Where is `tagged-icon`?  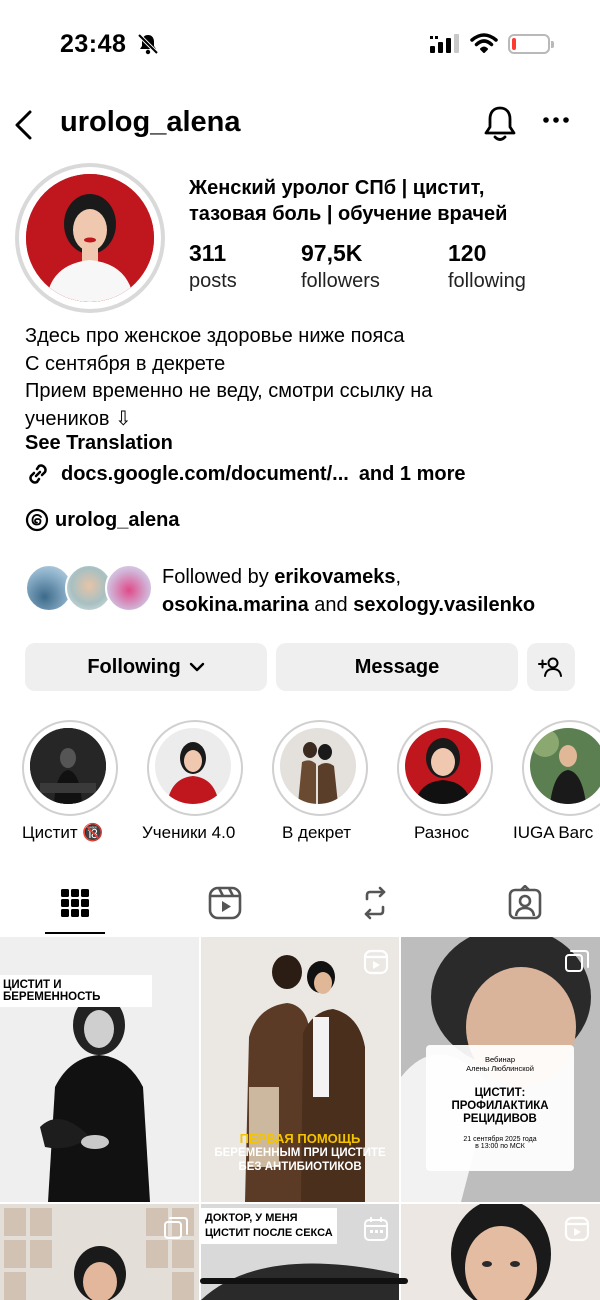
tagged-icon is located at coordinates (525, 902).